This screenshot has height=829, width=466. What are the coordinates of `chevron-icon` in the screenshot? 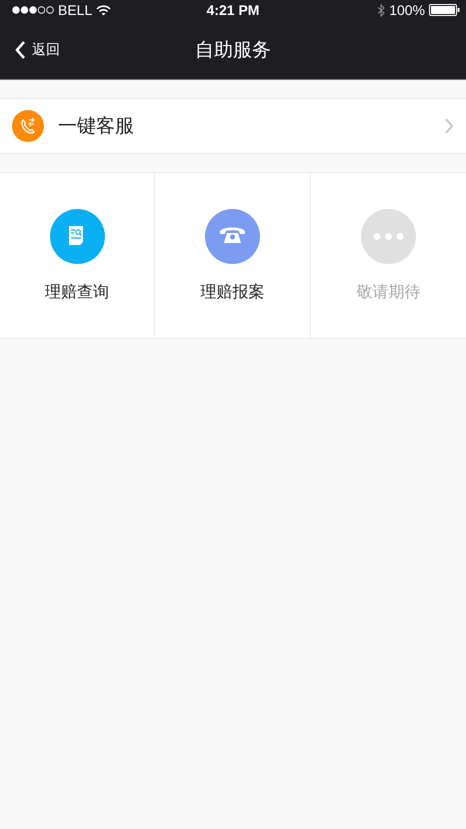 It's located at (449, 126).